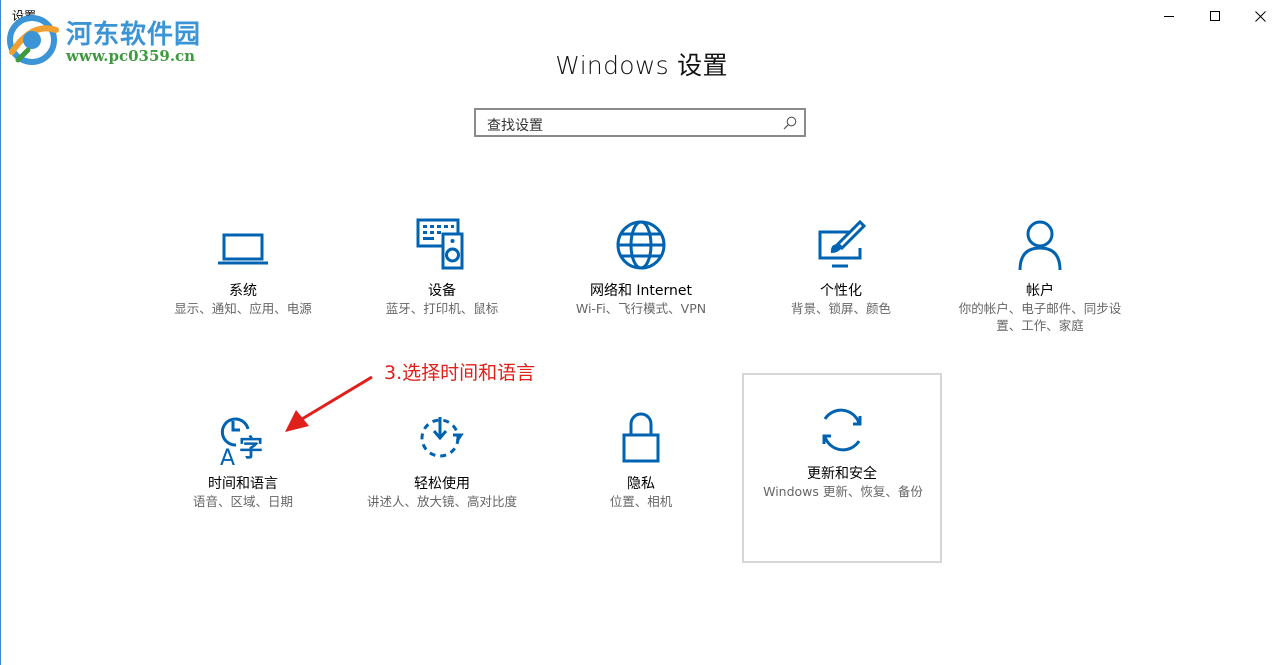 This screenshot has height=665, width=1283. Describe the element at coordinates (641, 484) in the screenshot. I see `tile-label: 隐私` at that location.